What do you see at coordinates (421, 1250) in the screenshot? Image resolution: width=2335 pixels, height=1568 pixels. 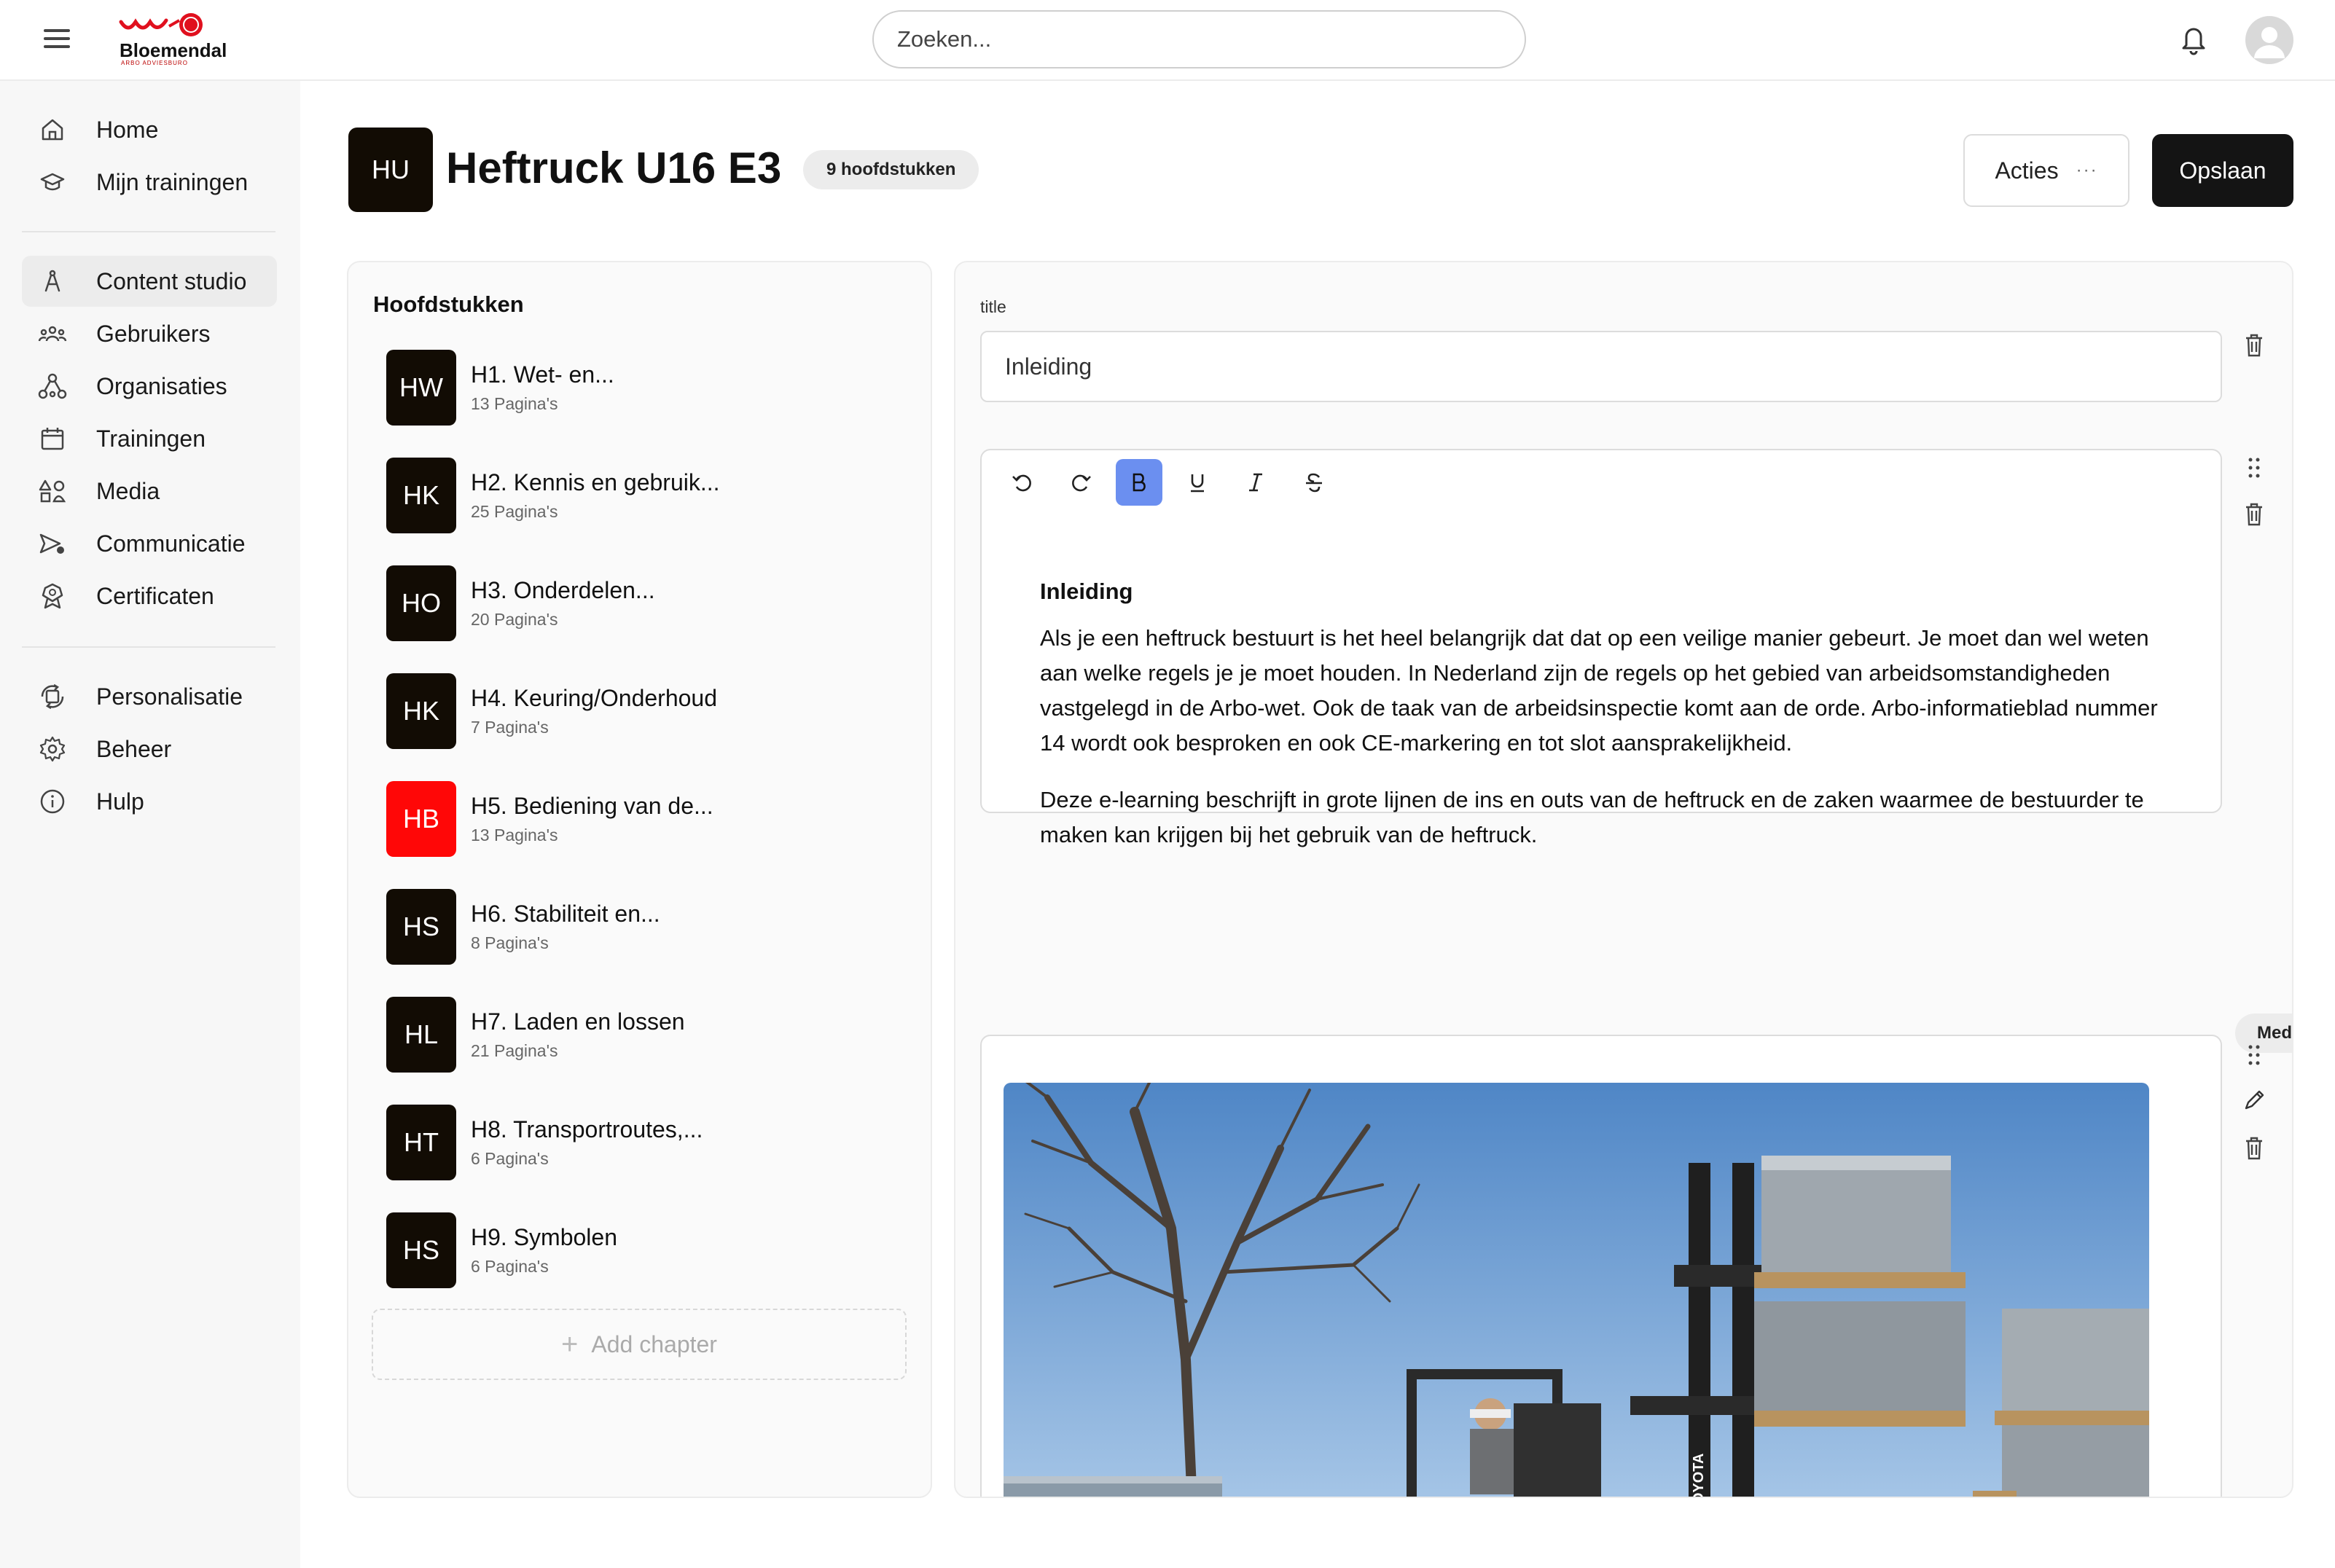 I see `chapter-avatar: HS` at bounding box center [421, 1250].